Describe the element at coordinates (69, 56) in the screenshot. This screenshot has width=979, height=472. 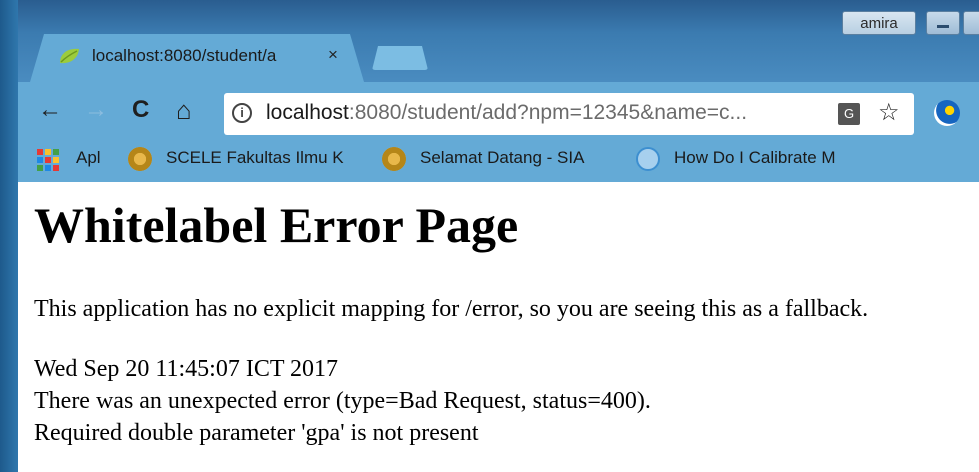
I see `spring-leaf-icon` at that location.